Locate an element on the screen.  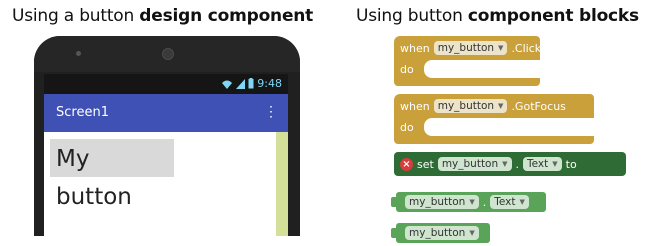
overflow-menu-icon: ⋮ is located at coordinates (271, 111).